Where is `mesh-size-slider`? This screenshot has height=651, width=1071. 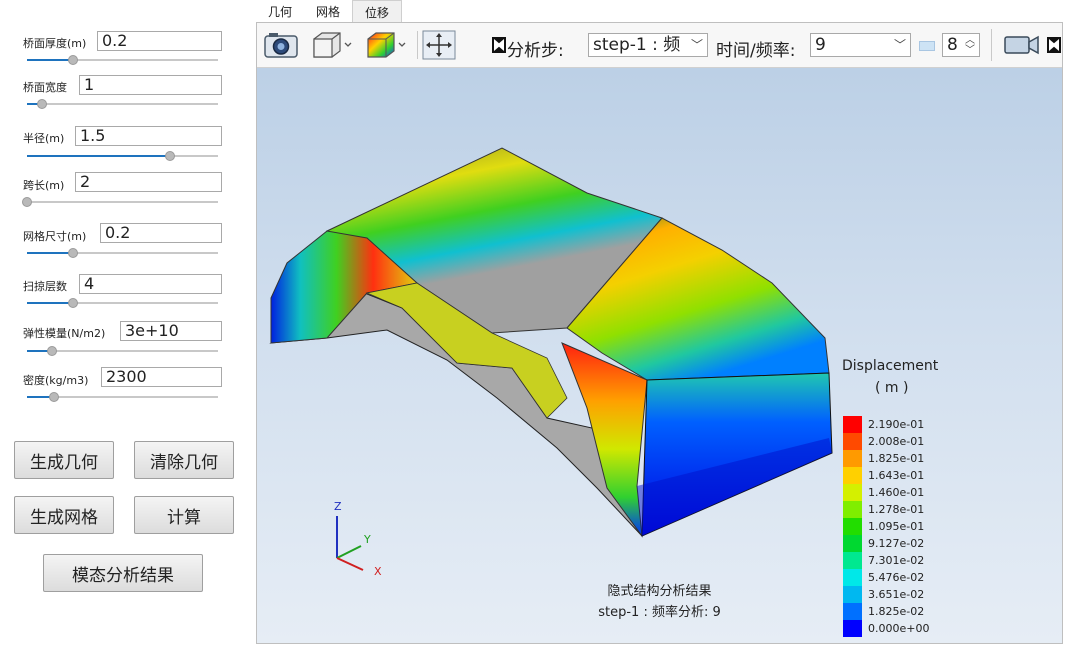
mesh-size-slider is located at coordinates (122, 253).